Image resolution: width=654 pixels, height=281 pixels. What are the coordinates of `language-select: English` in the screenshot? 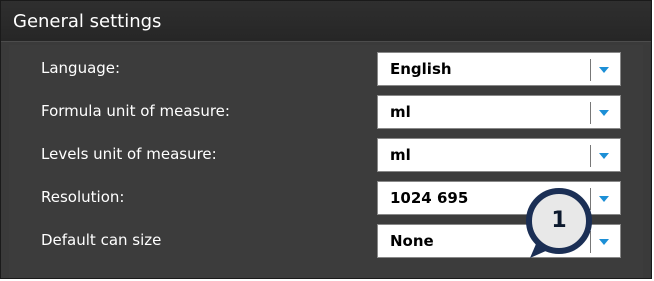 It's located at (499, 69).